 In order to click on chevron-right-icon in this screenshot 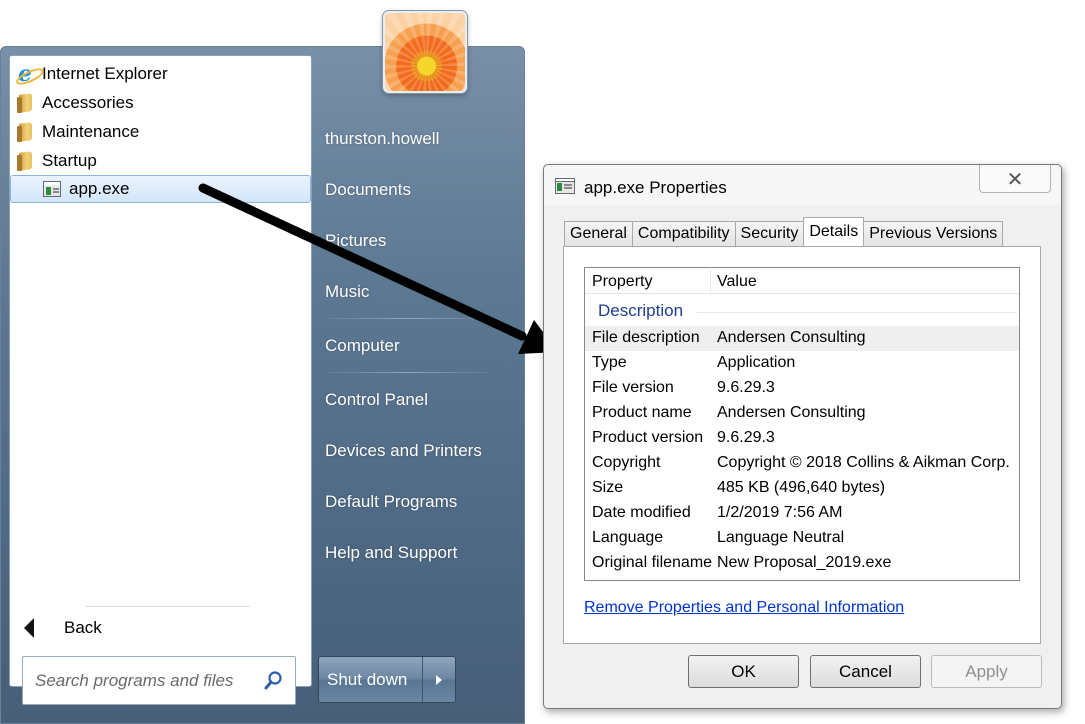, I will do `click(439, 679)`.